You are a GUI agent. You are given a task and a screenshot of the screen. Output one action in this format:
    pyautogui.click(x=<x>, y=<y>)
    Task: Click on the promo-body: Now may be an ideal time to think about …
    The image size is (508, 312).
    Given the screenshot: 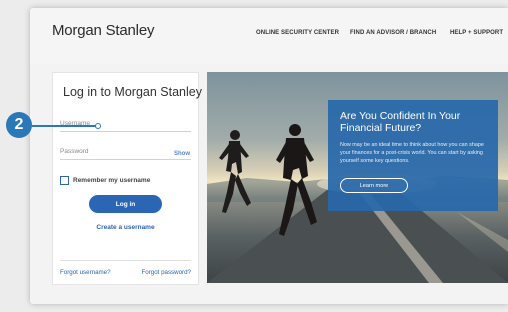 What is the action you would take?
    pyautogui.click(x=412, y=153)
    